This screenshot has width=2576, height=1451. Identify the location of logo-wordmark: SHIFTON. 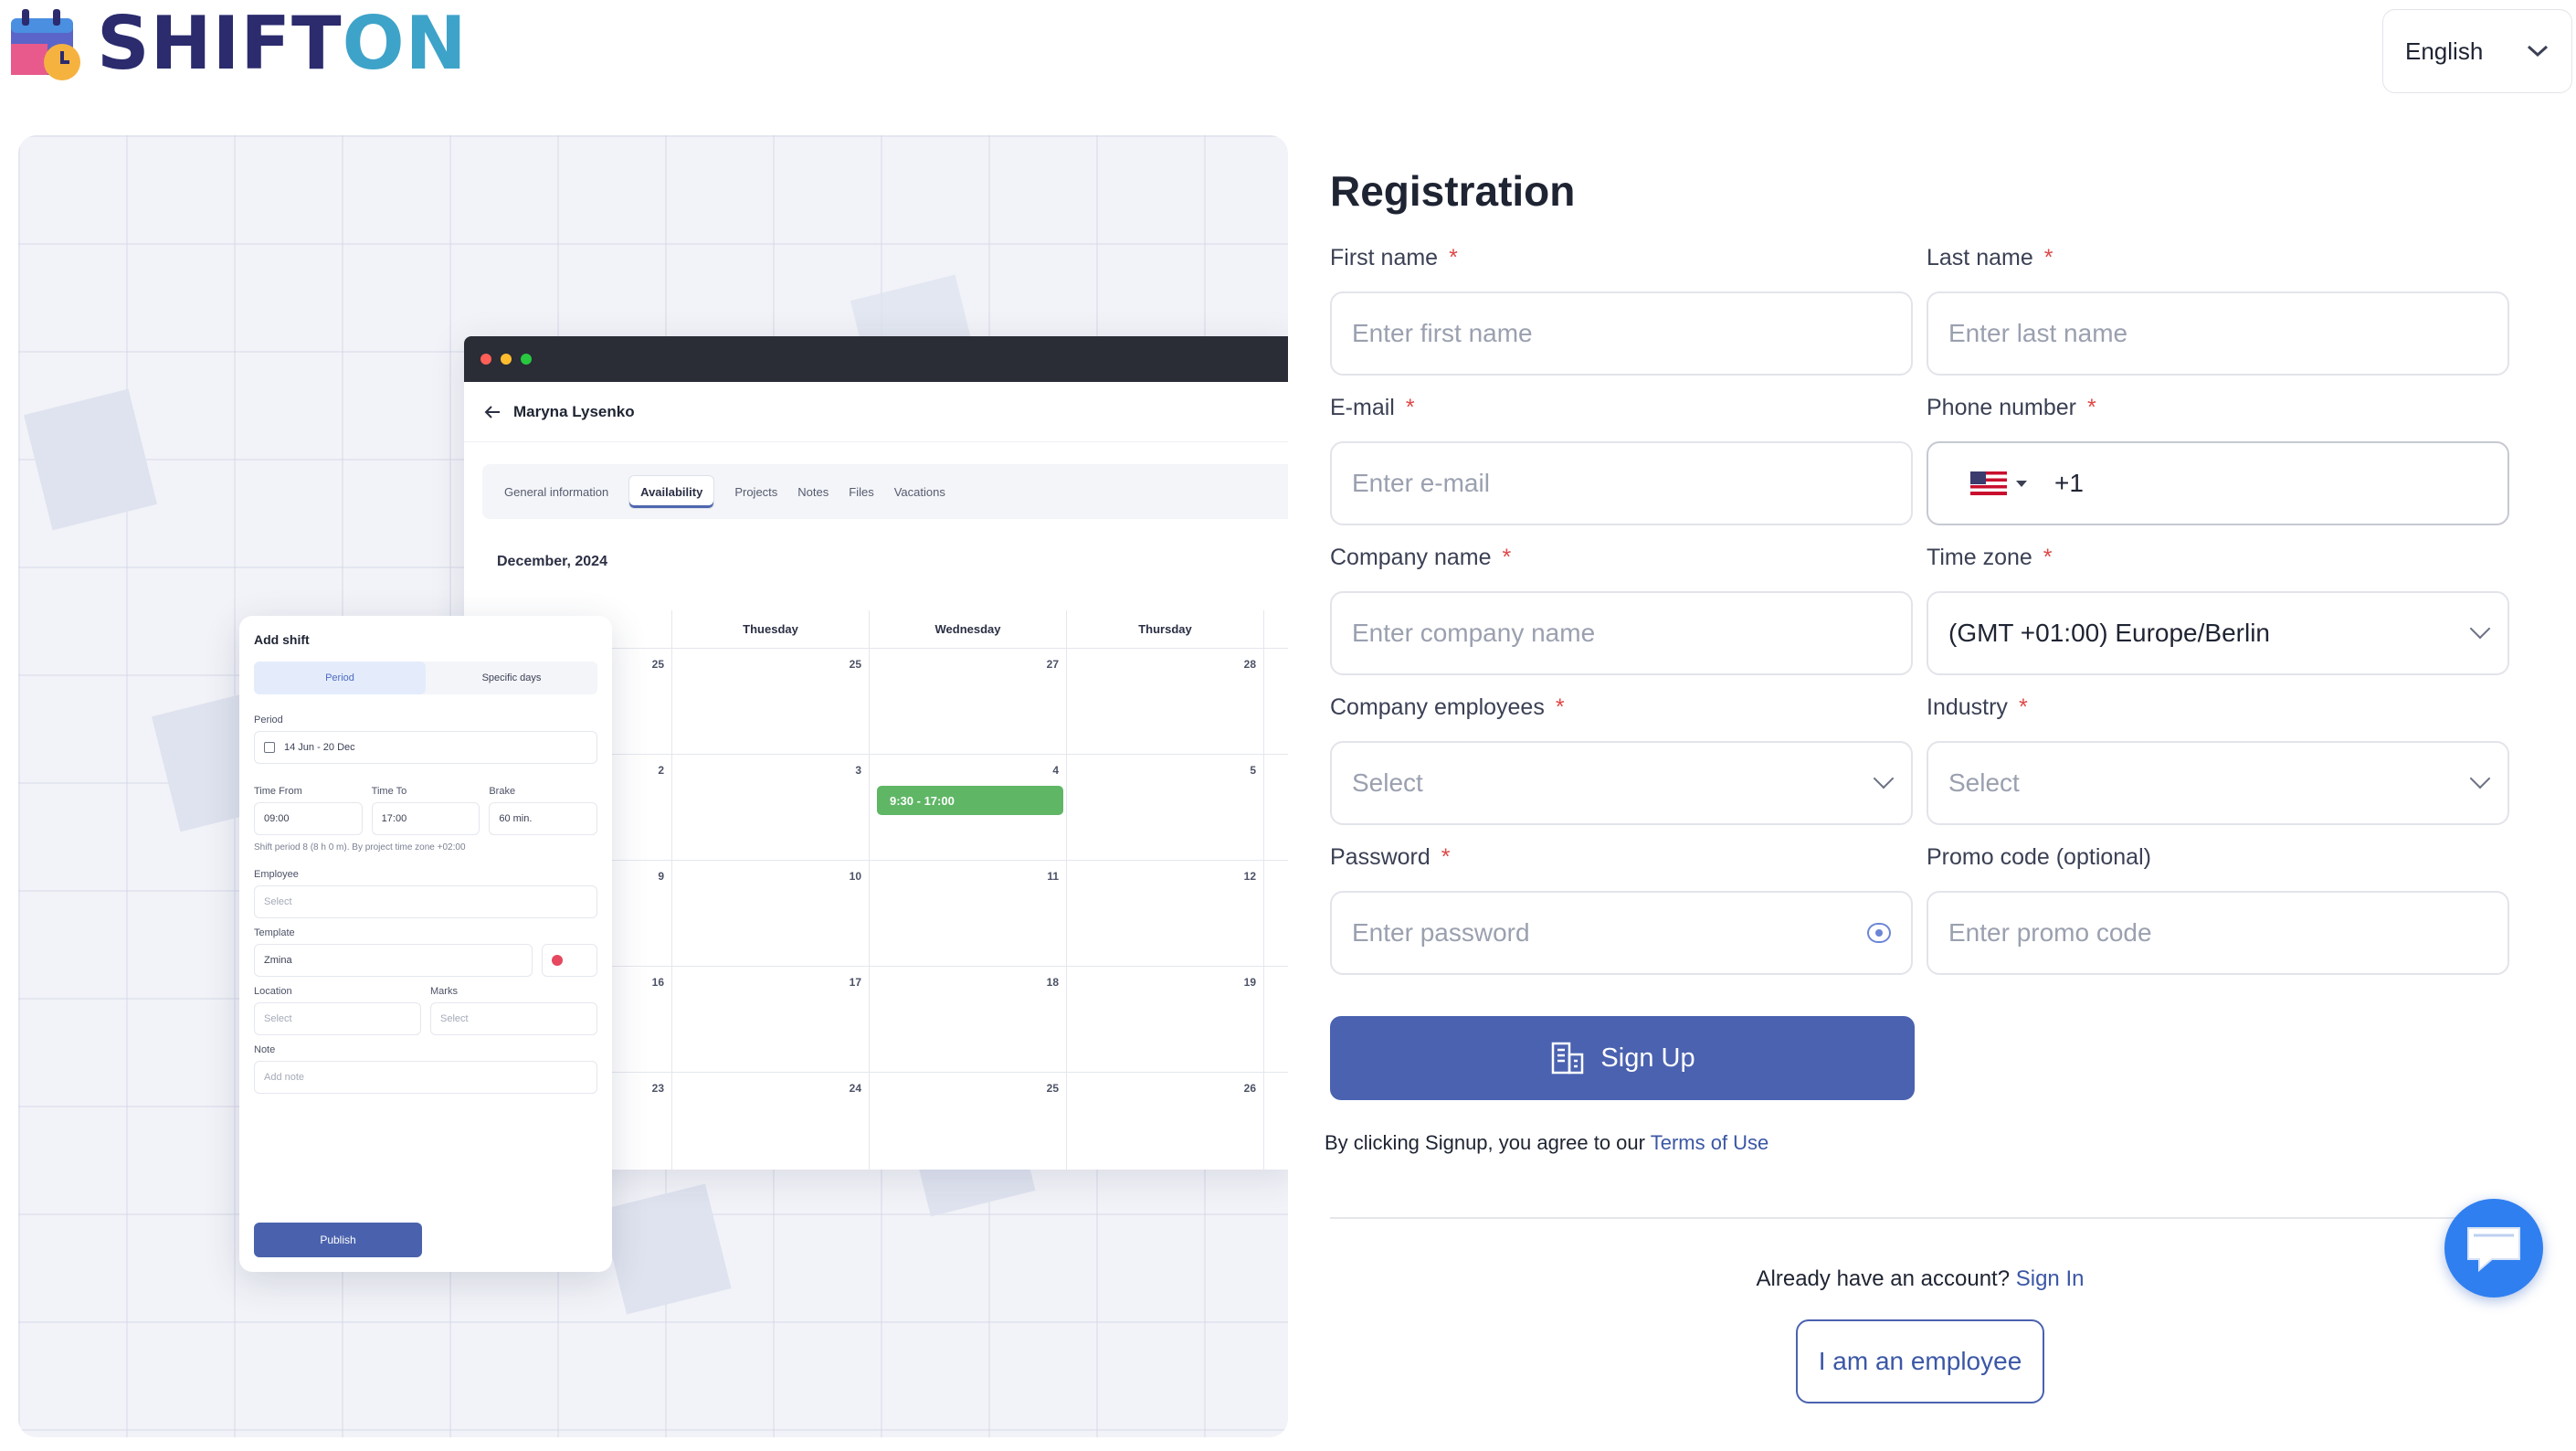
(282, 43).